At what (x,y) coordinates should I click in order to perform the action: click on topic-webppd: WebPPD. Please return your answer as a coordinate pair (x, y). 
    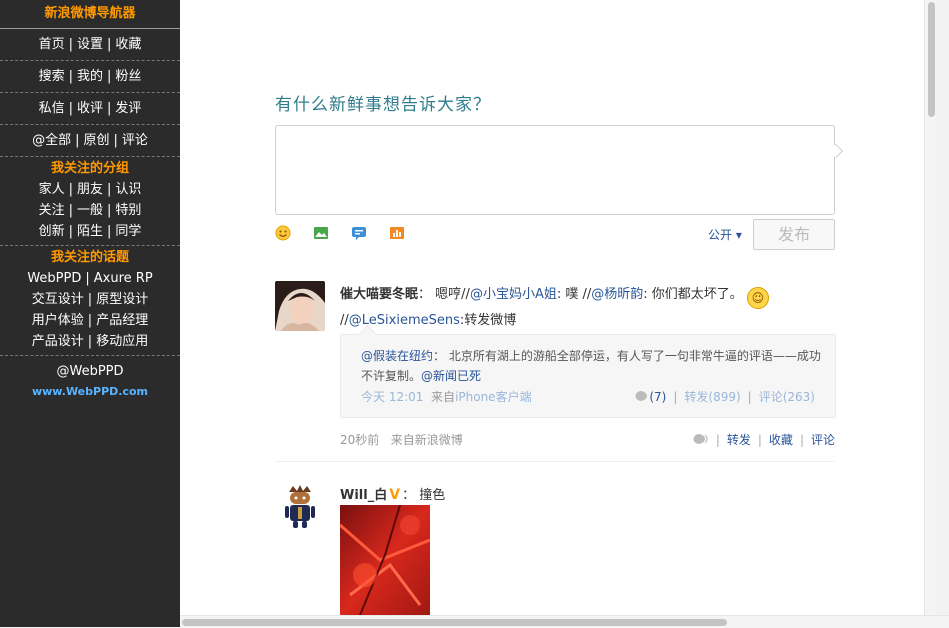
    Looking at the image, I should click on (54, 278).